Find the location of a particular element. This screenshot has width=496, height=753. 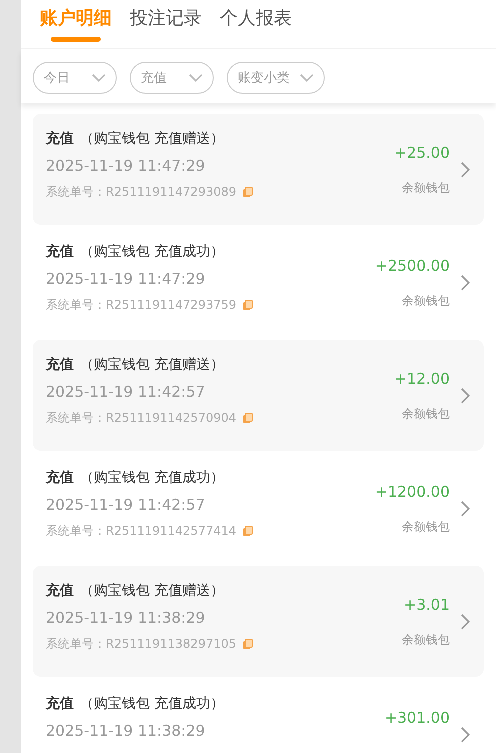

tab: 个人报表 is located at coordinates (256, 27).